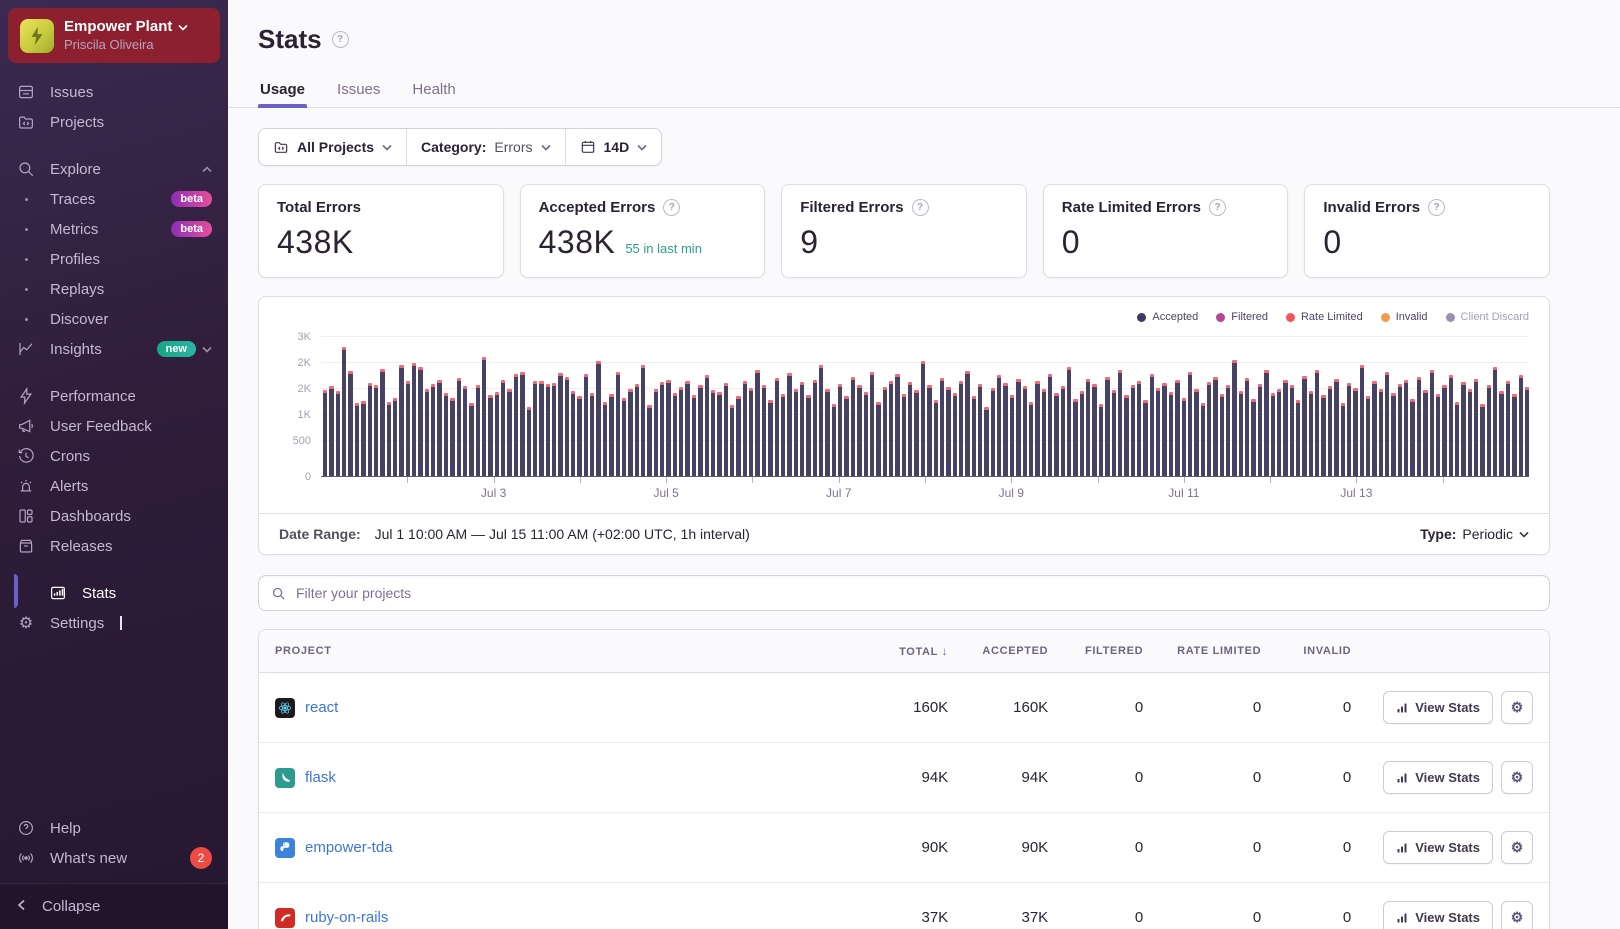  Describe the element at coordinates (114, 456) in the screenshot. I see `sidebar-item-crons: Crons` at that location.